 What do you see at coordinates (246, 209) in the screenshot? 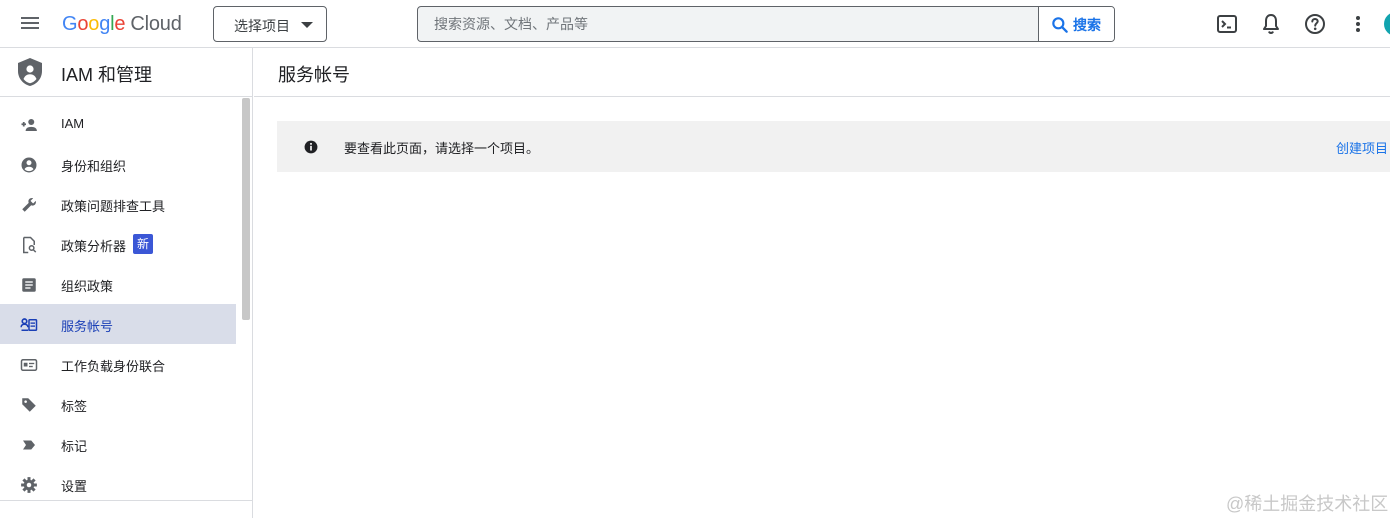
I see `sidebar-scrollbar` at bounding box center [246, 209].